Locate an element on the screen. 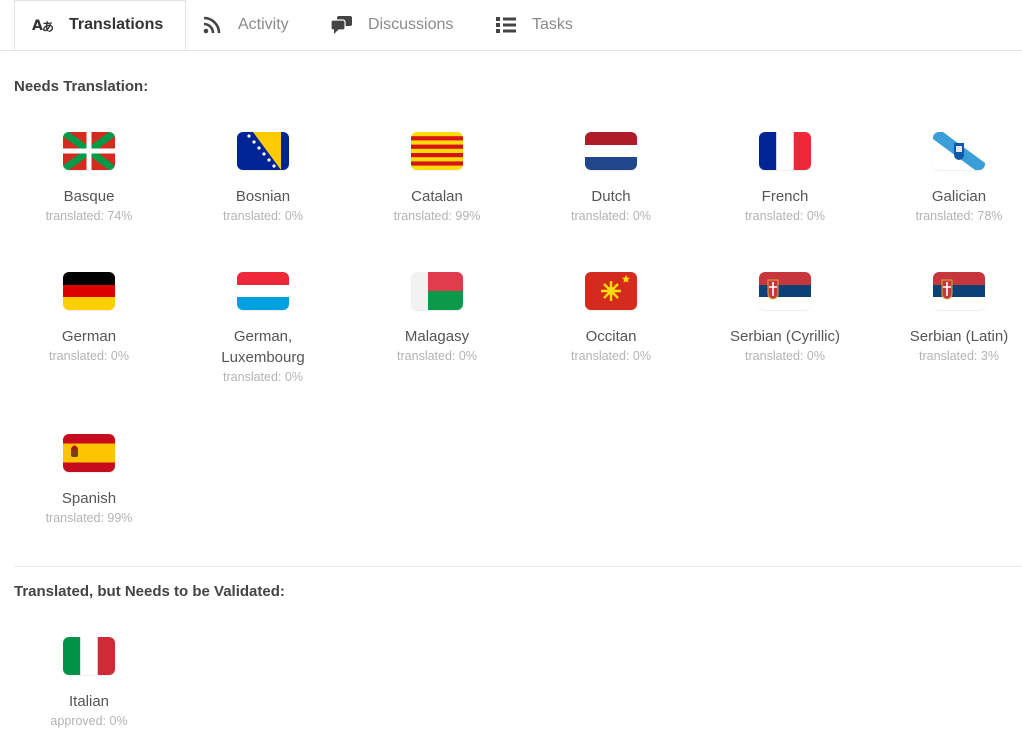  galicia-flag-icon is located at coordinates (959, 151).